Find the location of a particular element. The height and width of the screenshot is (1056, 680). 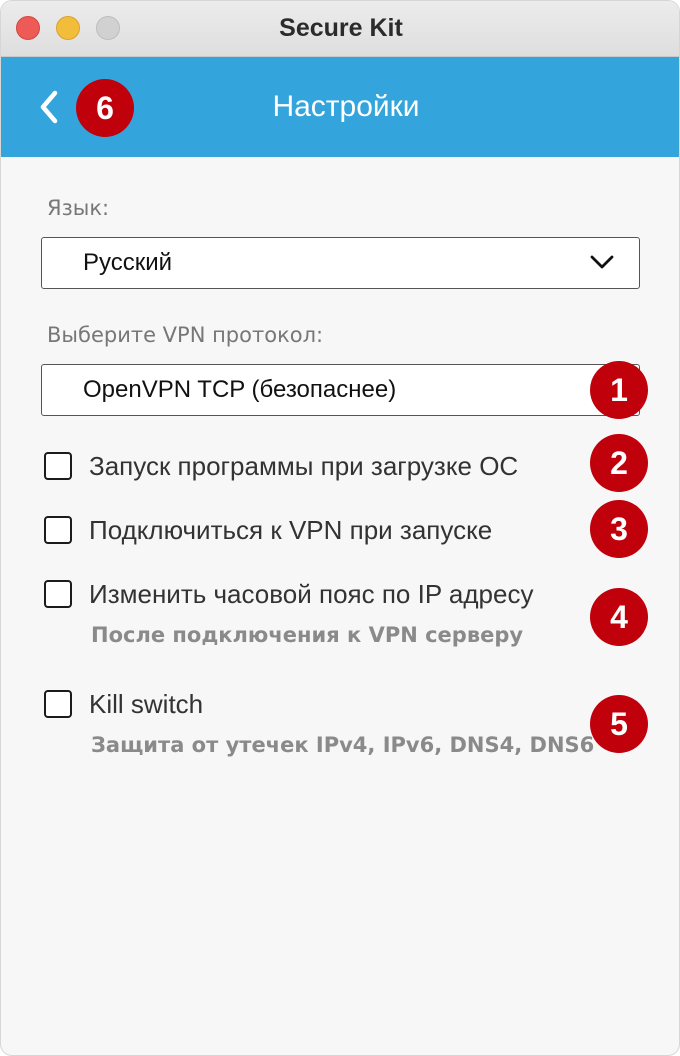

kill-switch-checkbox is located at coordinates (58, 704).